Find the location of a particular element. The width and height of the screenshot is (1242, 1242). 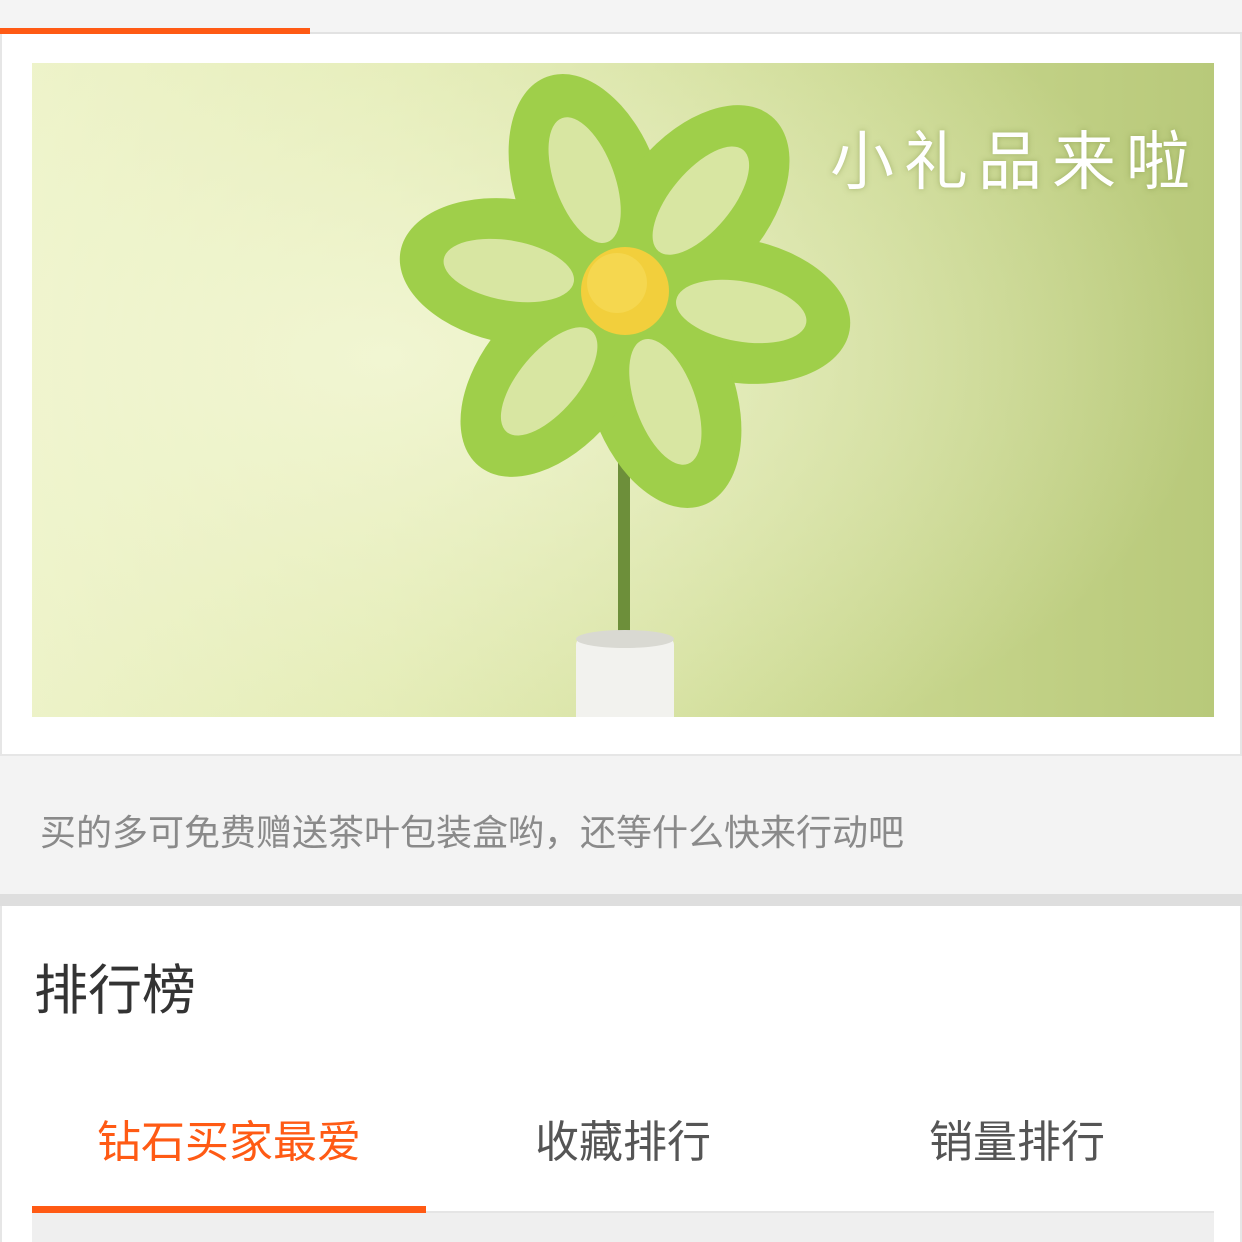

promo-section: 买的多可免费赠送茶叶包装盒哟，还等什么快来行动吧 is located at coordinates (621, 825).